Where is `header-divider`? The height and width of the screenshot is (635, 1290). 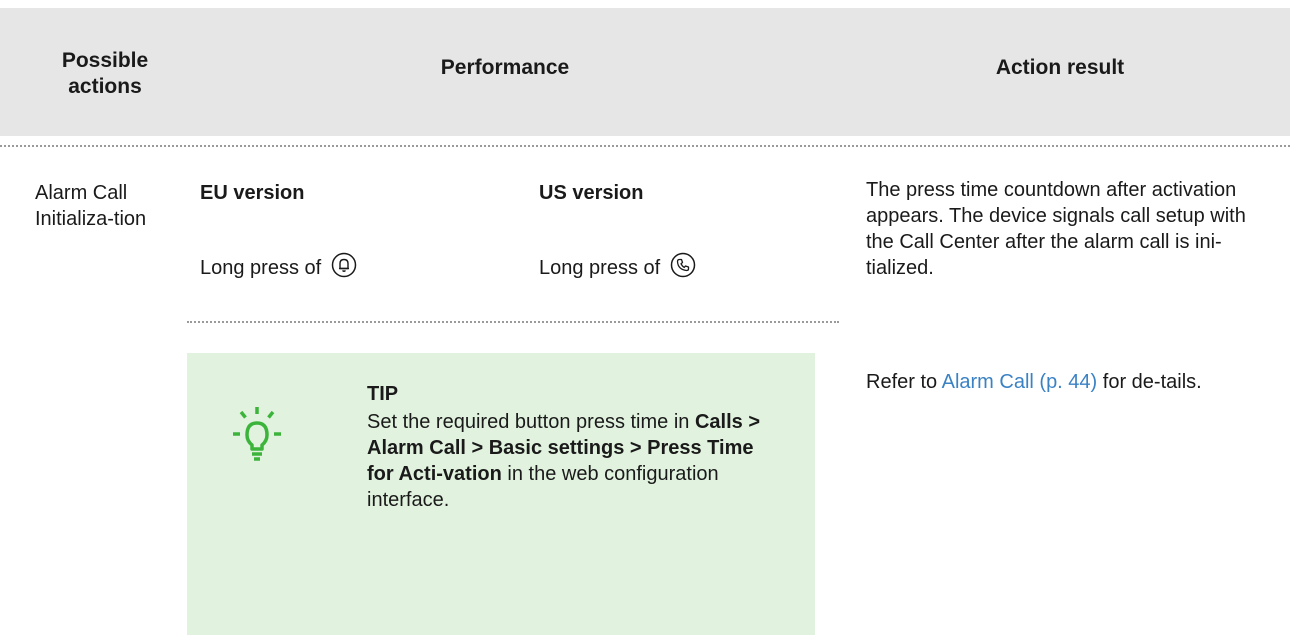 header-divider is located at coordinates (645, 146).